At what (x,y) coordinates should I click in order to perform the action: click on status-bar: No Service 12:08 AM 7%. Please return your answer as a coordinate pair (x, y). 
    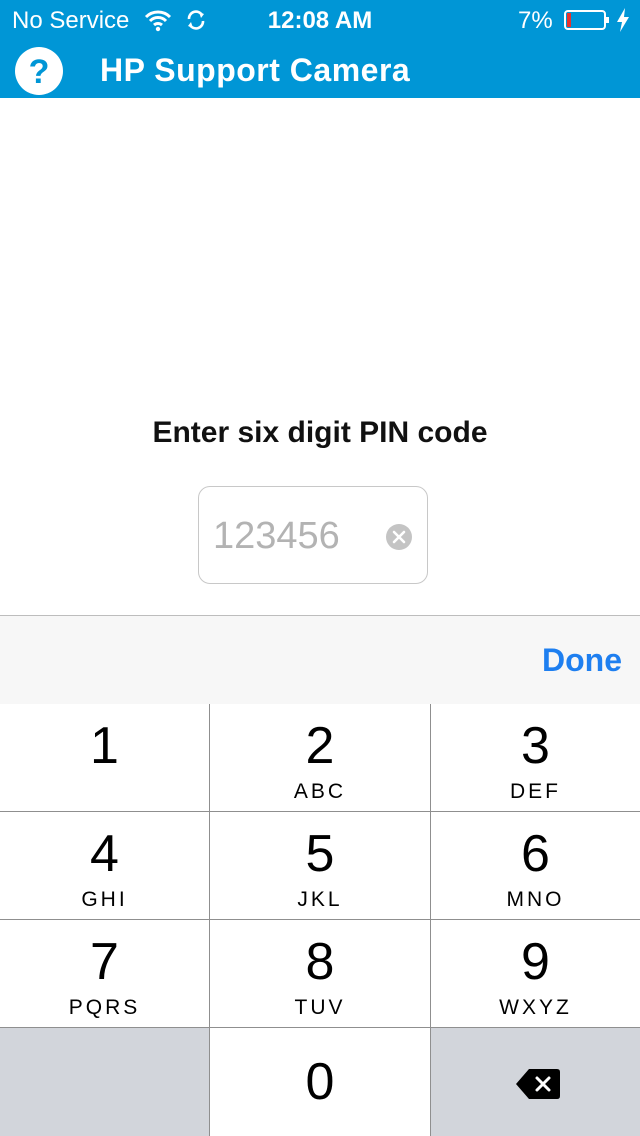
    Looking at the image, I should click on (320, 20).